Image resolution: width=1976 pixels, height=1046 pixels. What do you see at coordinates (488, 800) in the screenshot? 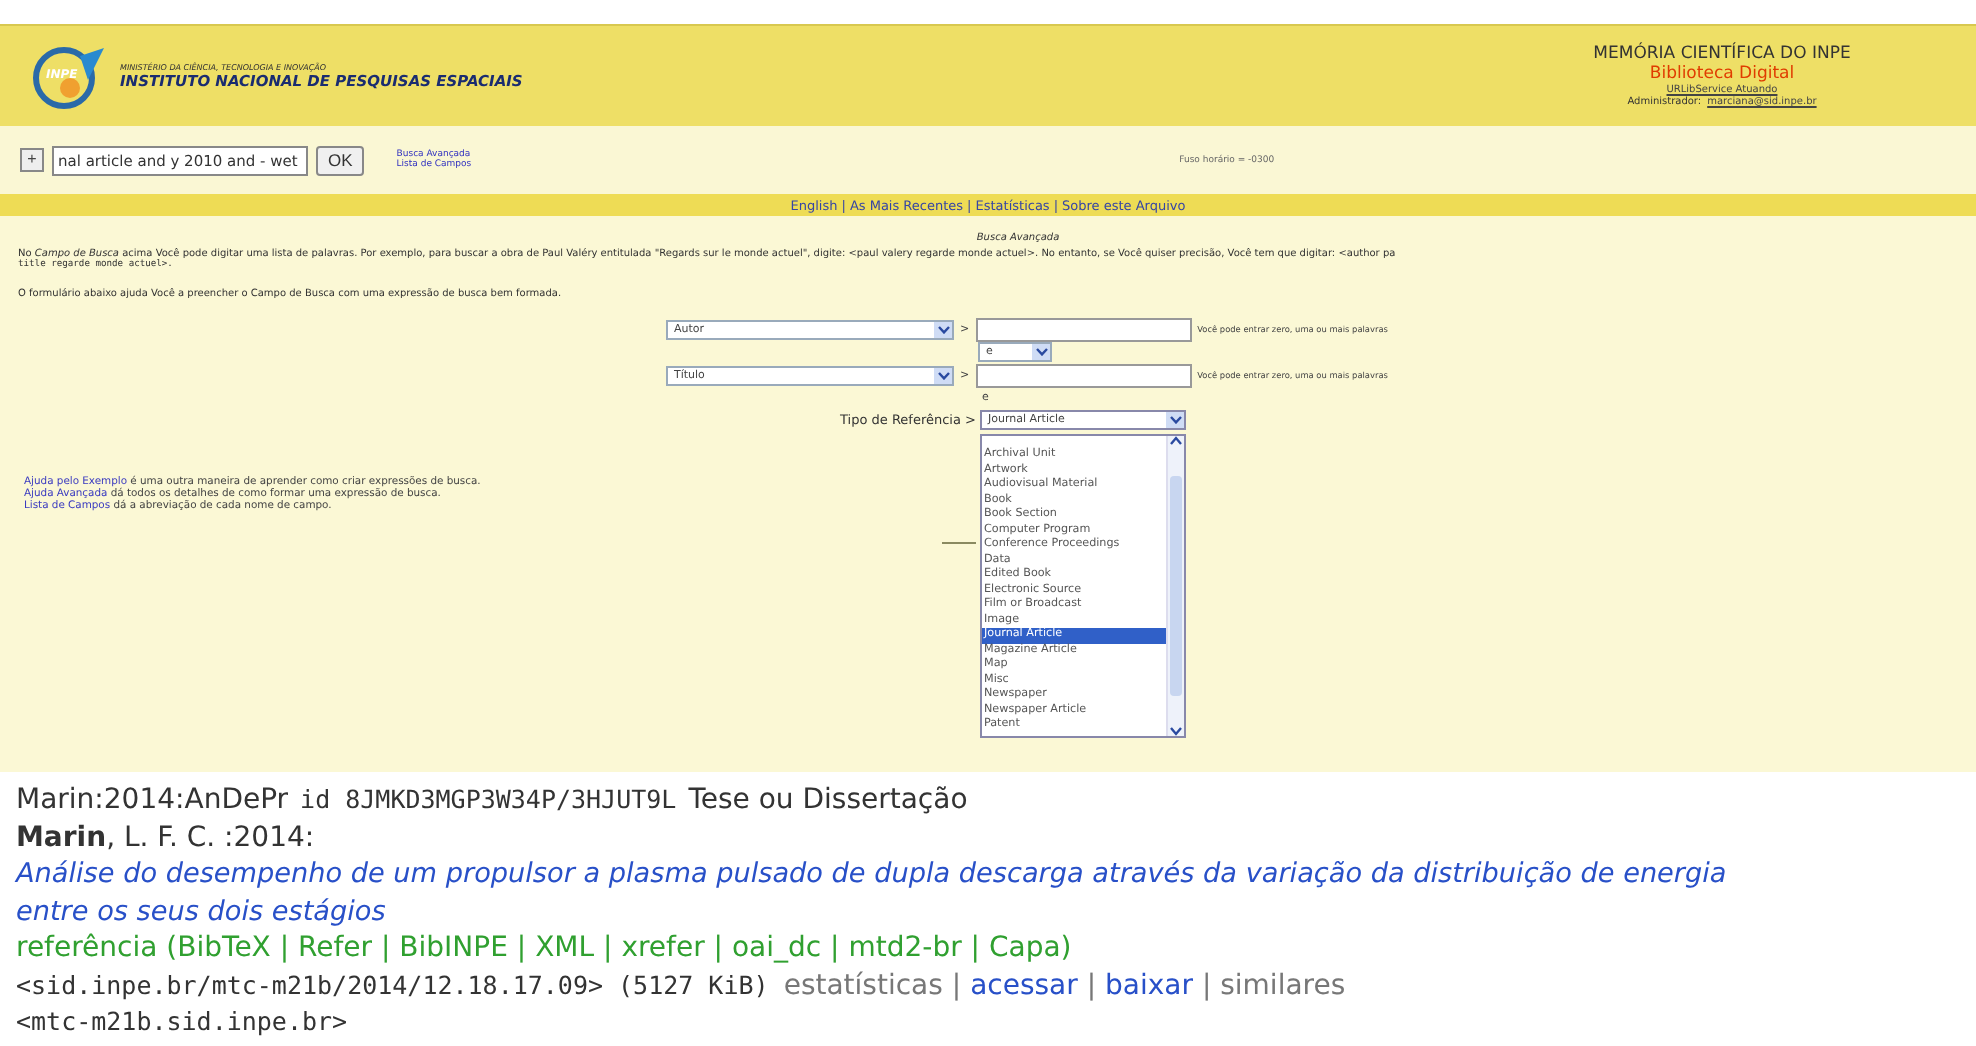
I see `record-id: id 8JMKD3MGP3W34P/3HJUT9L` at bounding box center [488, 800].